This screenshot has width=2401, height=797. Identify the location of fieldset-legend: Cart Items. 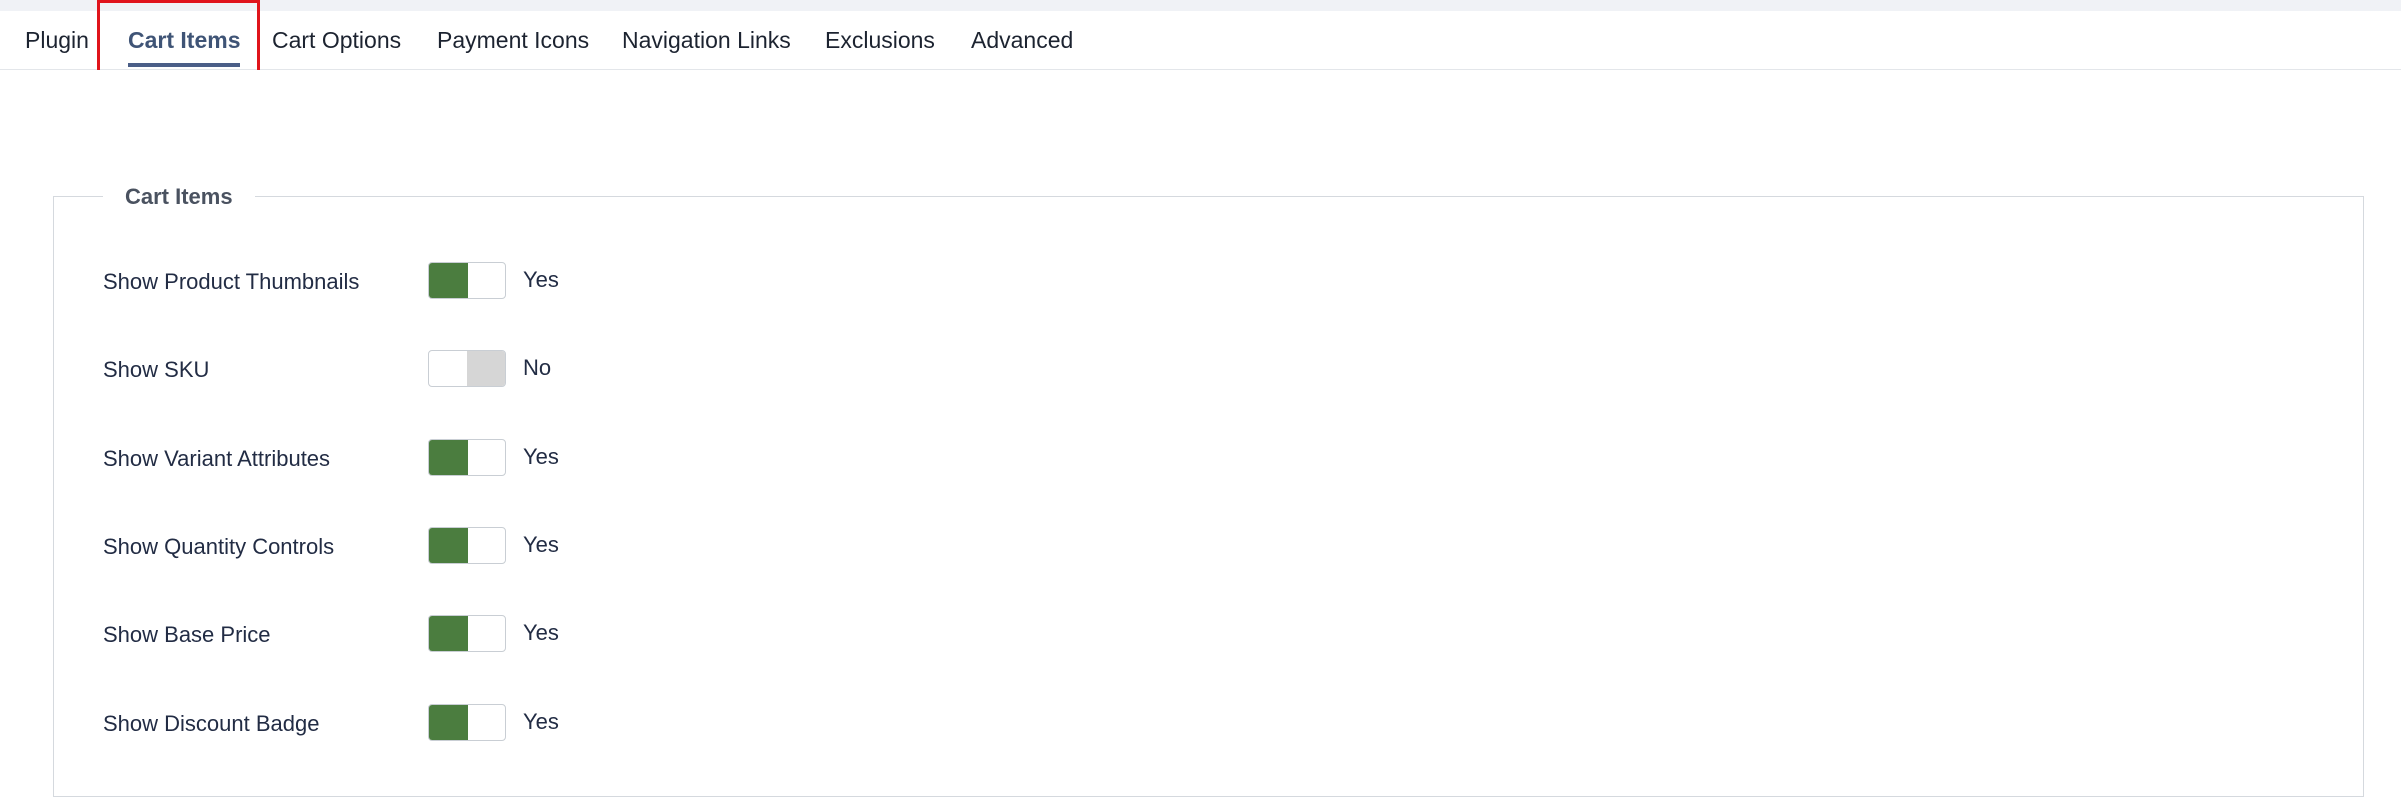
(179, 197).